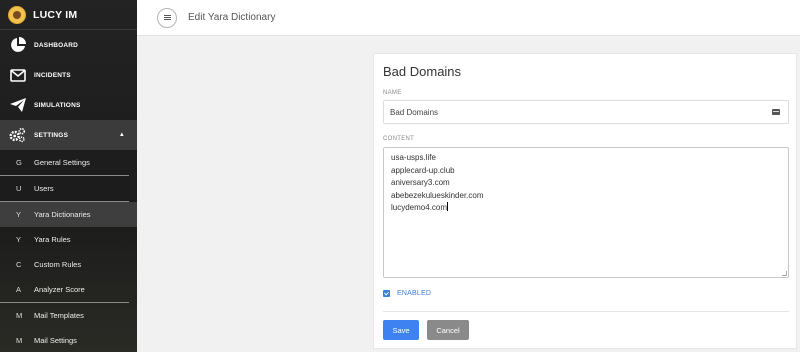  What do you see at coordinates (44, 188) in the screenshot?
I see `sidebar-item-label: Users` at bounding box center [44, 188].